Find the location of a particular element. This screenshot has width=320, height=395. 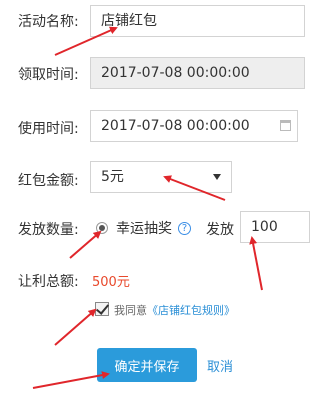

agreement-checkbox is located at coordinates (102, 308).